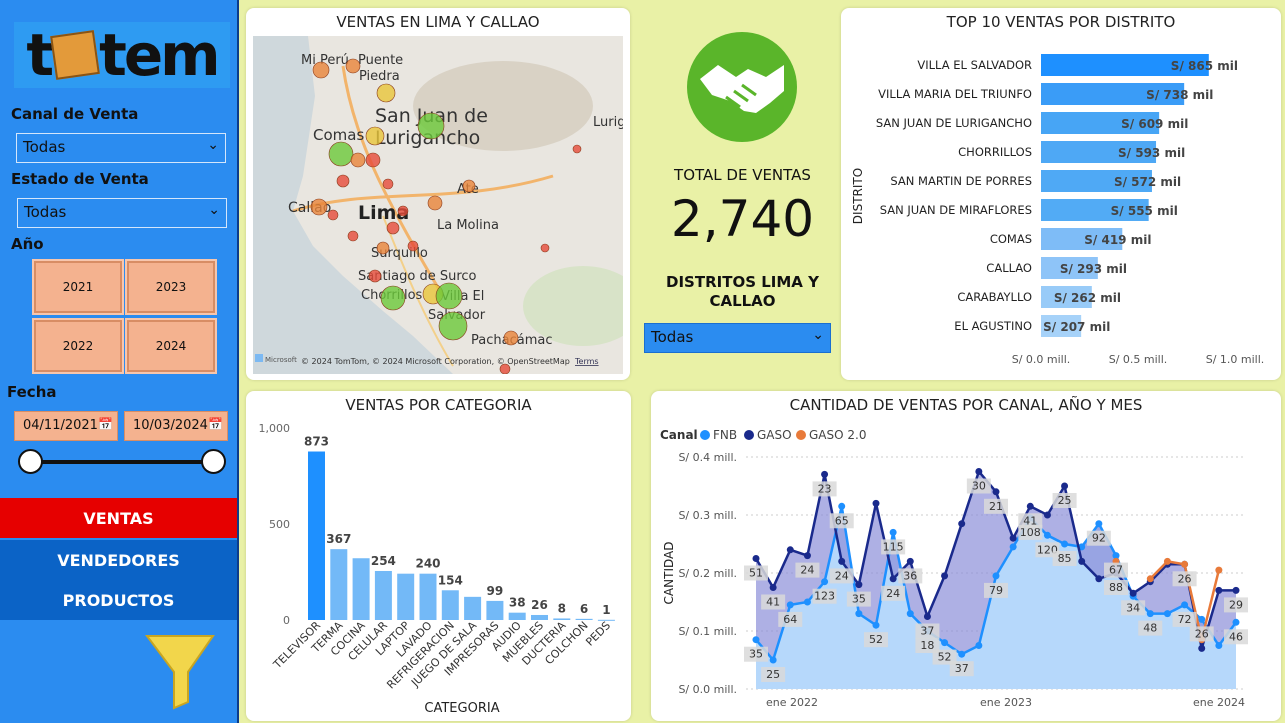 The height and width of the screenshot is (723, 1285). What do you see at coordinates (66, 426) in the screenshot?
I see `date-from-input: 04/11/2021 📅` at bounding box center [66, 426].